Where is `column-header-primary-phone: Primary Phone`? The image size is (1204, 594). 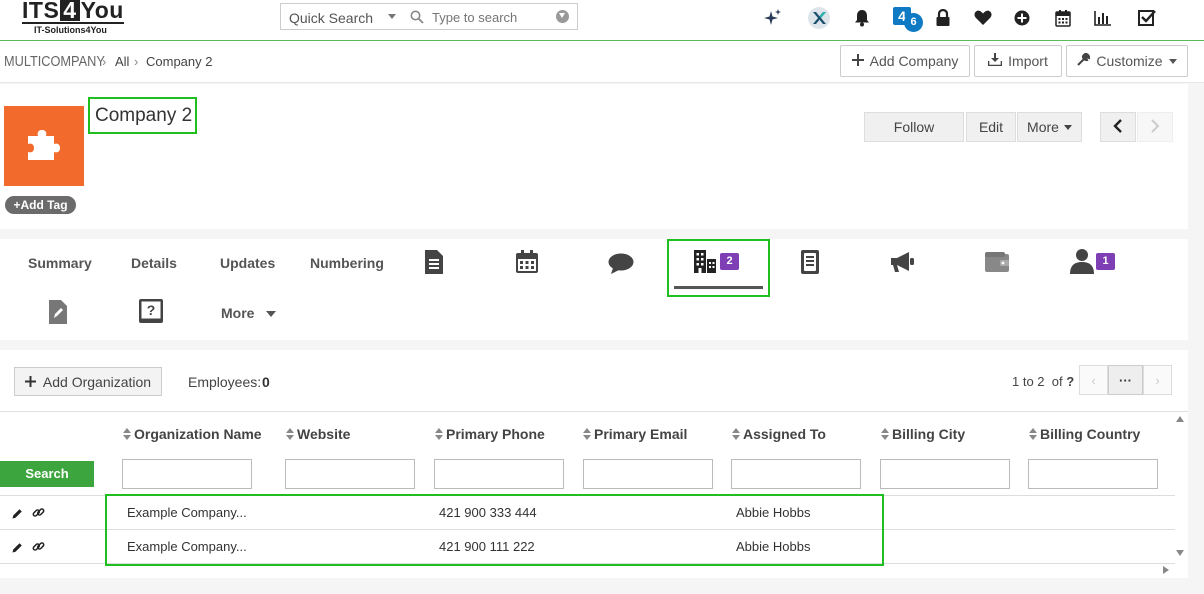
column-header-primary-phone: Primary Phone is located at coordinates (490, 434).